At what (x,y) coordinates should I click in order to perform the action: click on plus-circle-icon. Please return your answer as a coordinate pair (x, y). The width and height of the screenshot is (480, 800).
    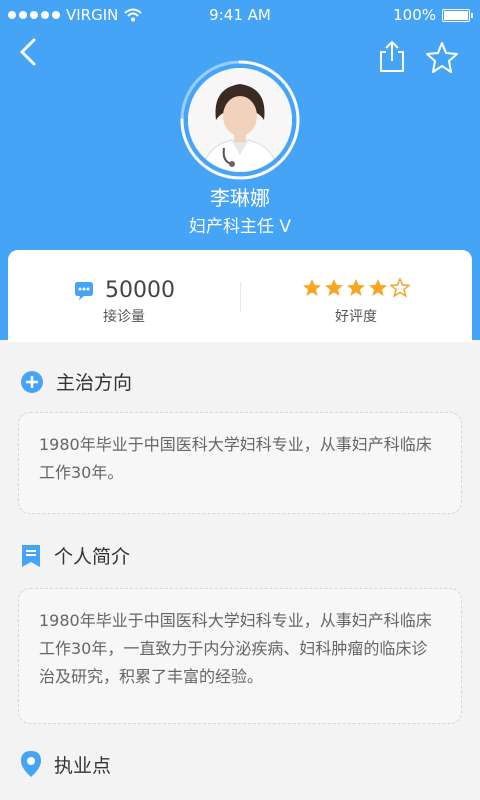
    Looking at the image, I should click on (32, 381).